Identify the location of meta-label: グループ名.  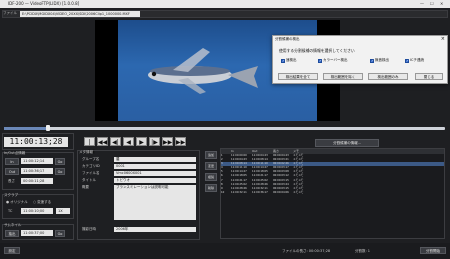
(91, 159).